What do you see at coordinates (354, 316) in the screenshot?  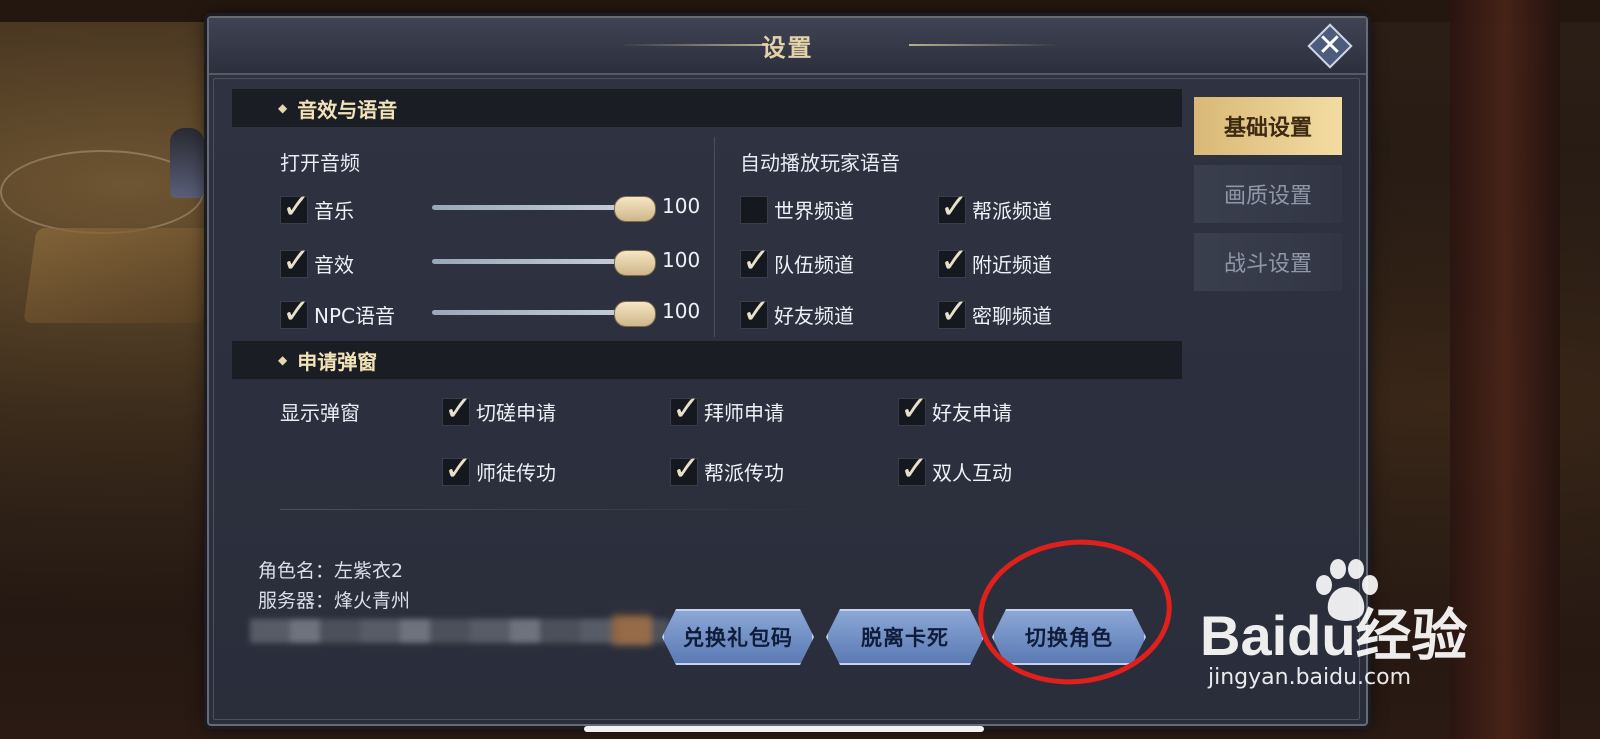 I see `npc-voice-label: NPC语音` at bounding box center [354, 316].